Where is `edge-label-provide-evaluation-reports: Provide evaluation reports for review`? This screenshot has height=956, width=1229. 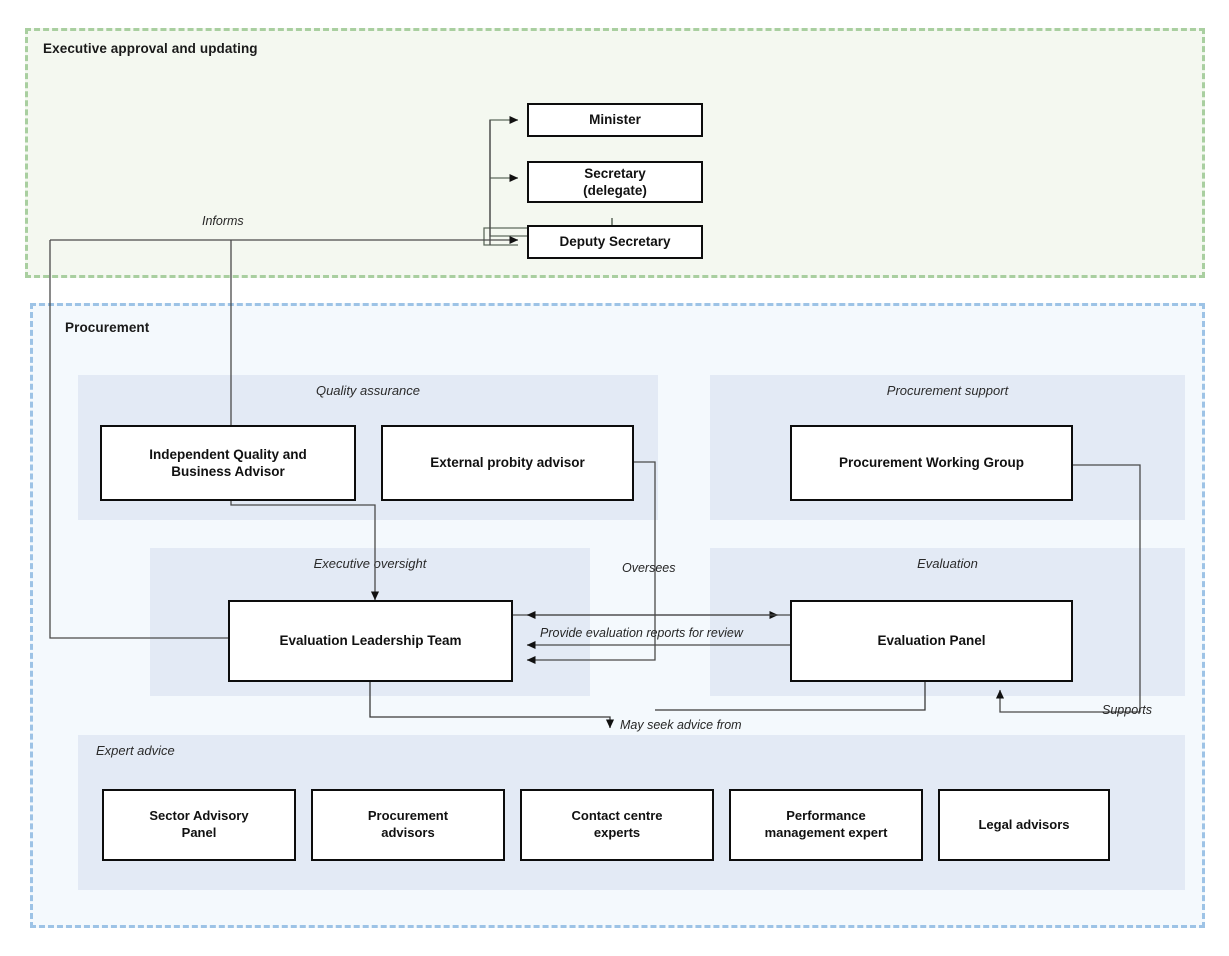
edge-label-provide-evaluation-reports: Provide evaluation reports for review is located at coordinates (641, 633).